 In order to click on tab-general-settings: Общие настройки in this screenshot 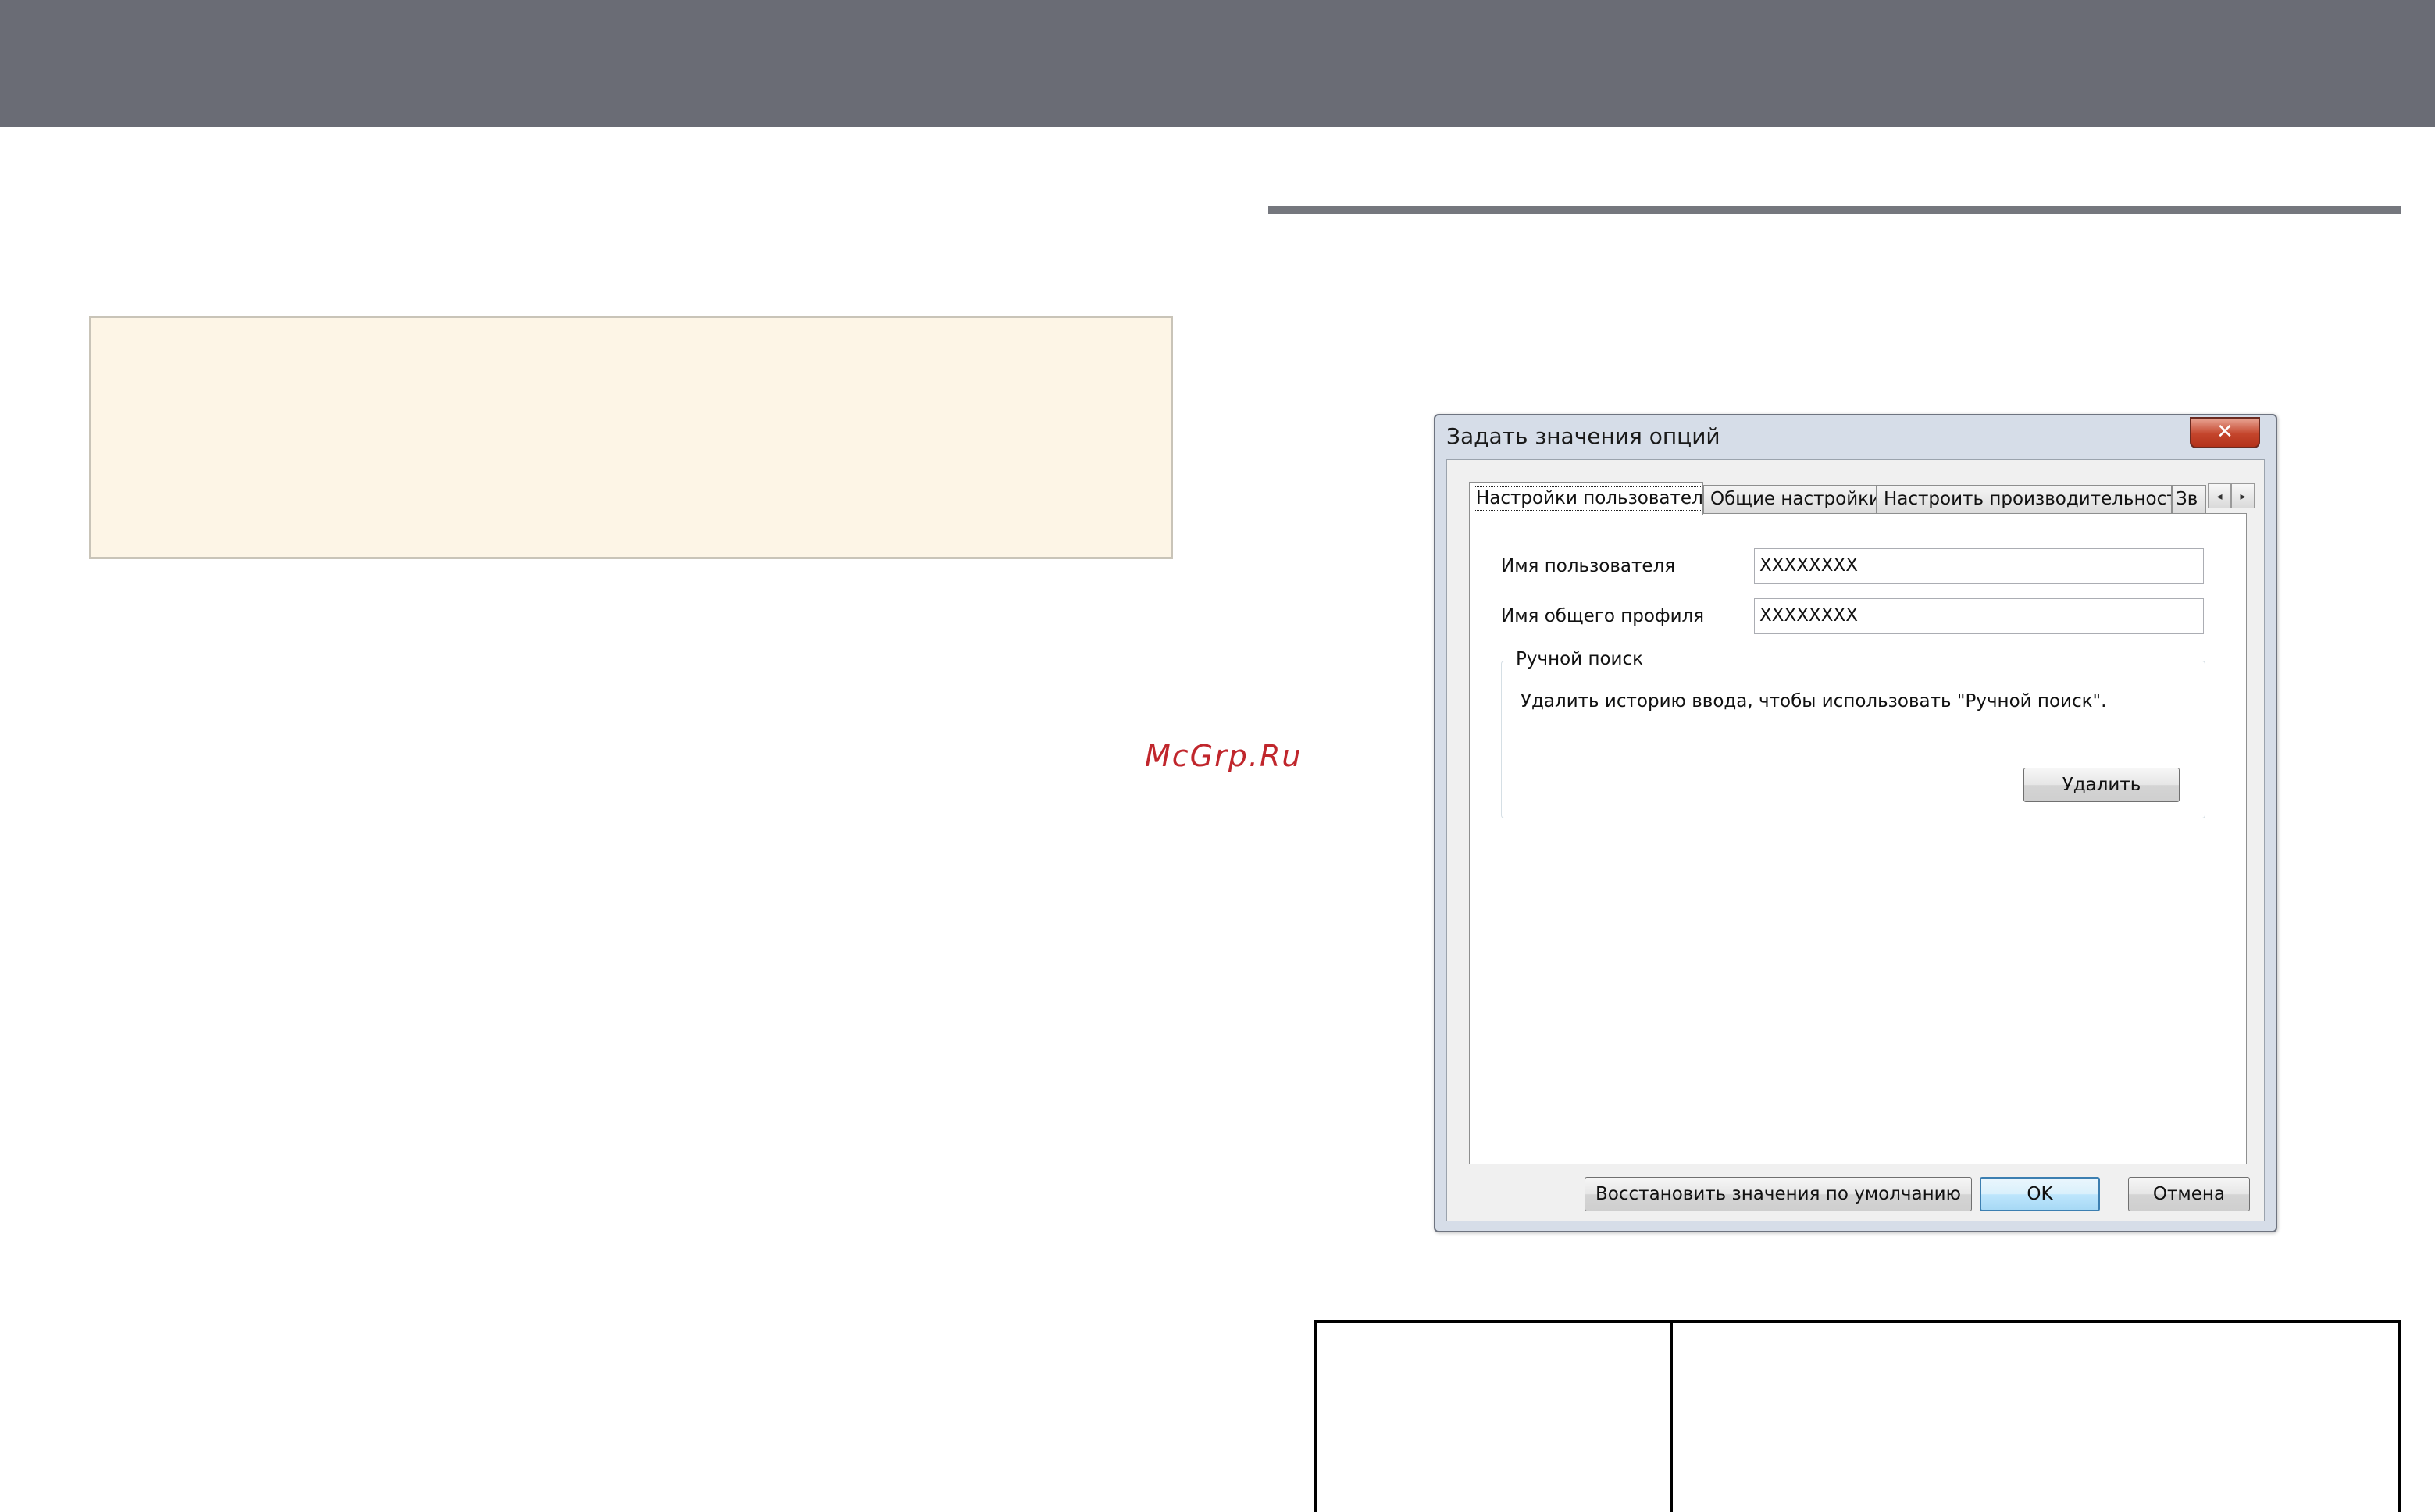, I will do `click(1790, 499)`.